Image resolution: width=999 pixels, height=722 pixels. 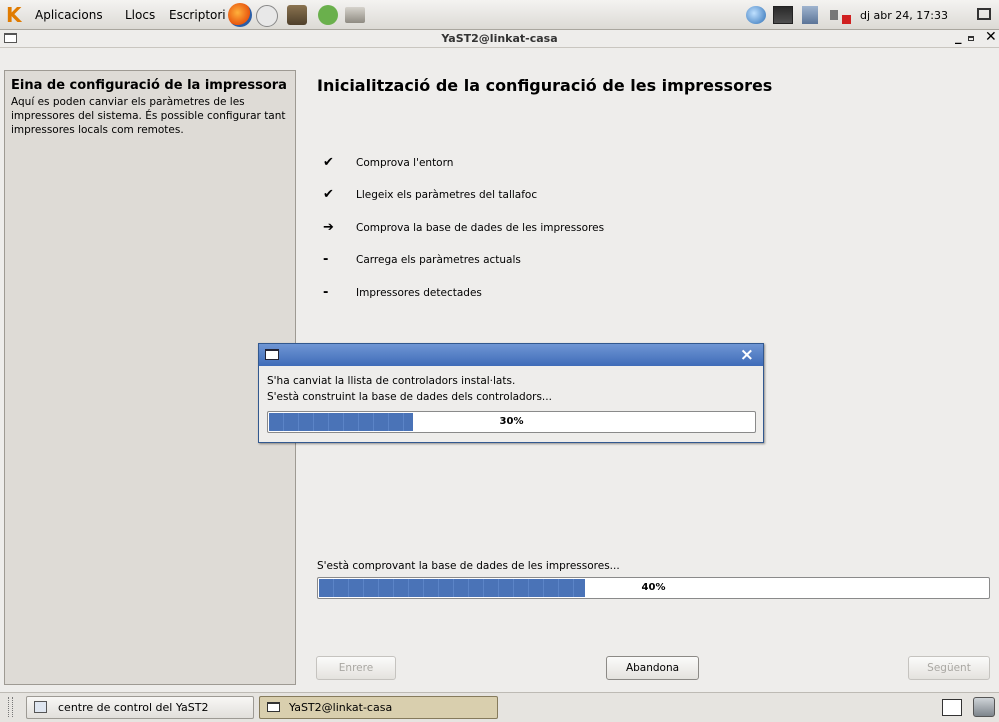 I want to click on step-label: Impressores detectades, so click(x=419, y=293).